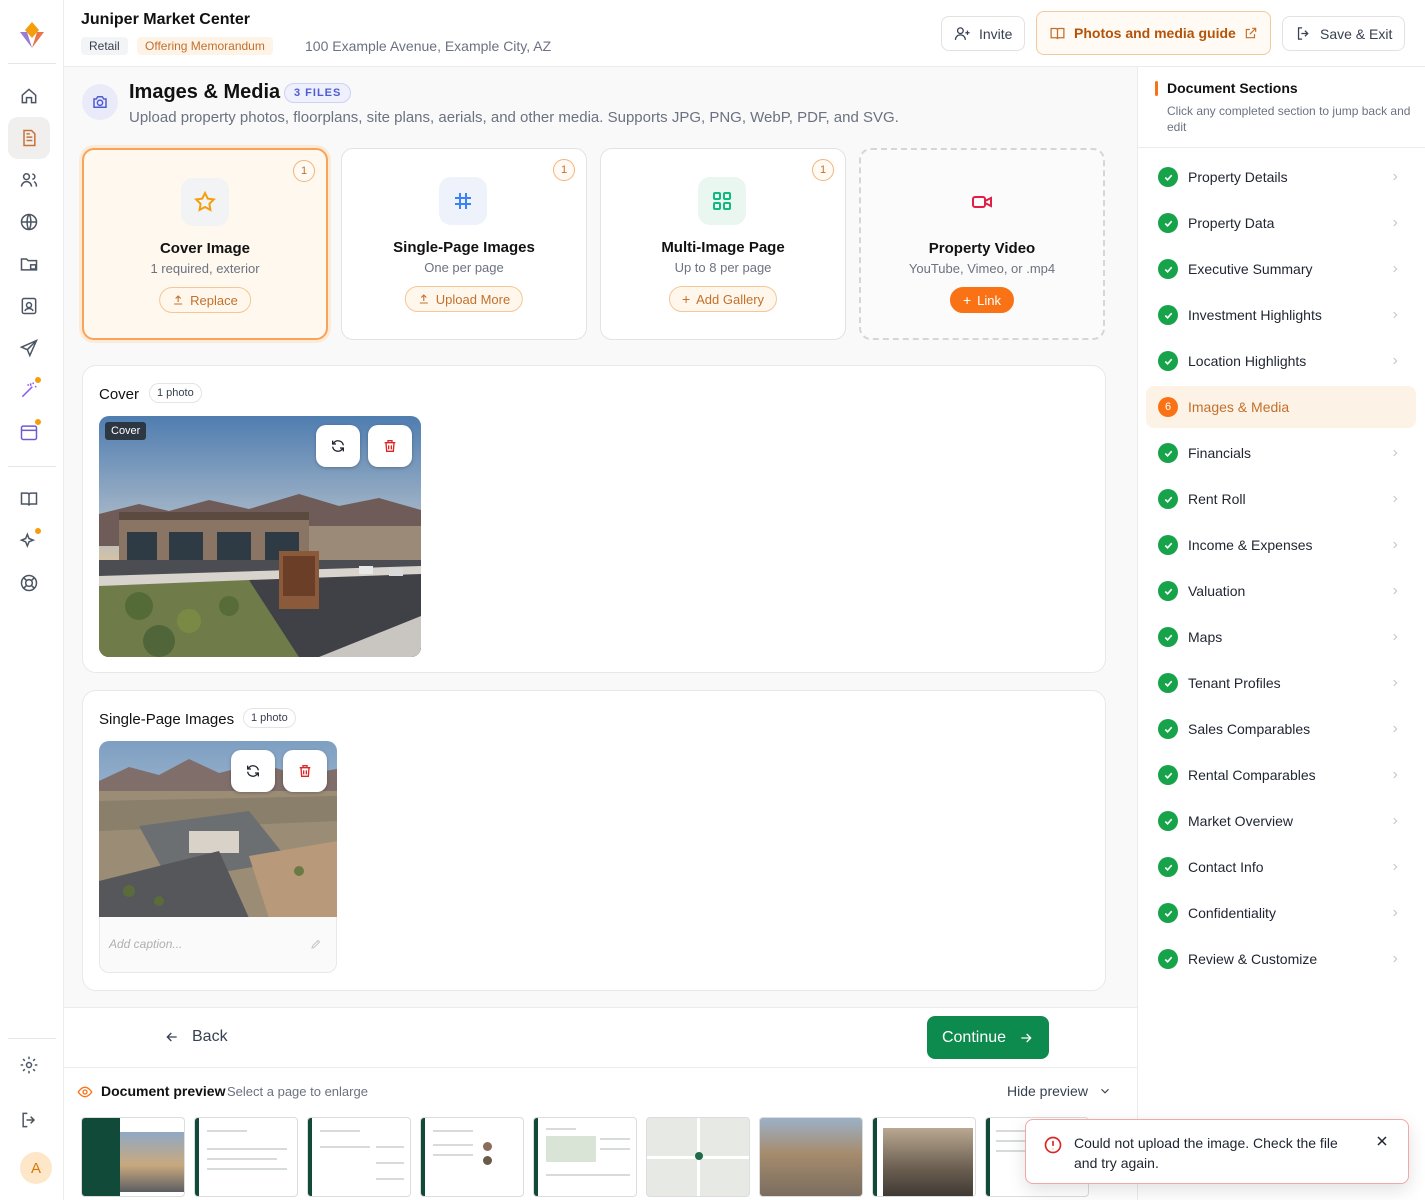 The width and height of the screenshot is (1425, 1200). What do you see at coordinates (1026, 1037) in the screenshot?
I see `arrow-right-icon` at bounding box center [1026, 1037].